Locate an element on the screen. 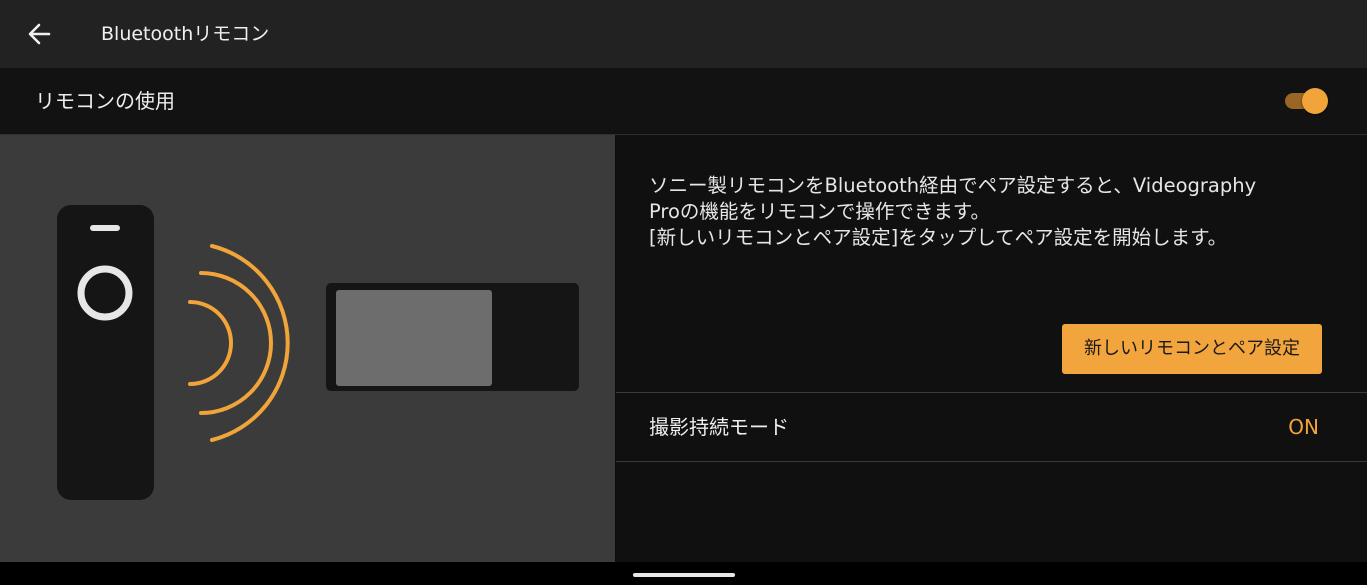 The image size is (1367, 585). home-gesture-handle is located at coordinates (684, 575).